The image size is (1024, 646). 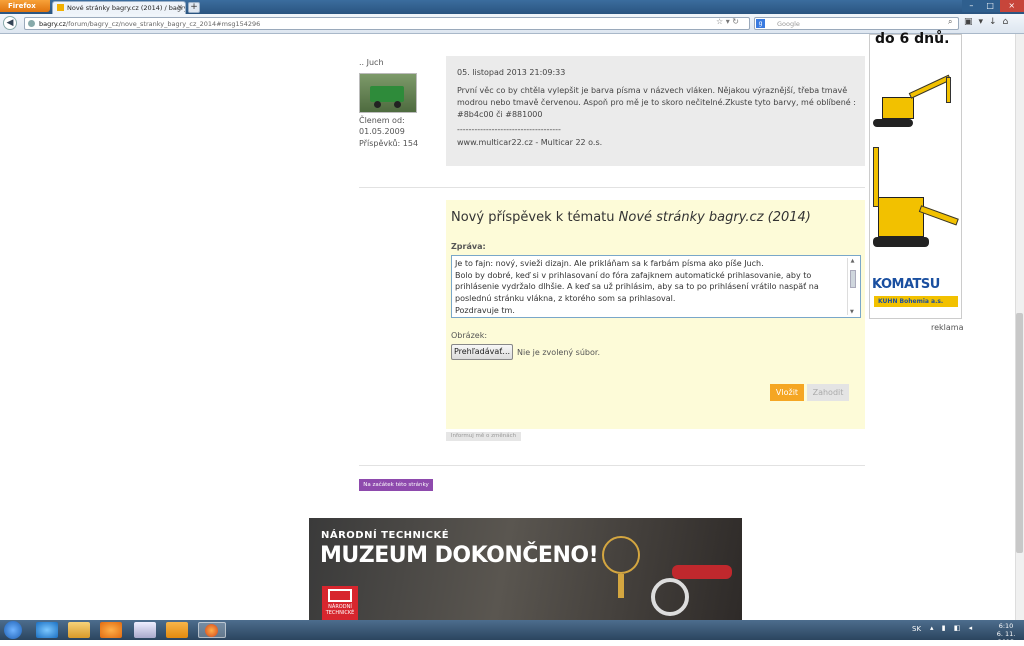 What do you see at coordinates (47, 630) in the screenshot?
I see `internet-explorer-icon` at bounding box center [47, 630].